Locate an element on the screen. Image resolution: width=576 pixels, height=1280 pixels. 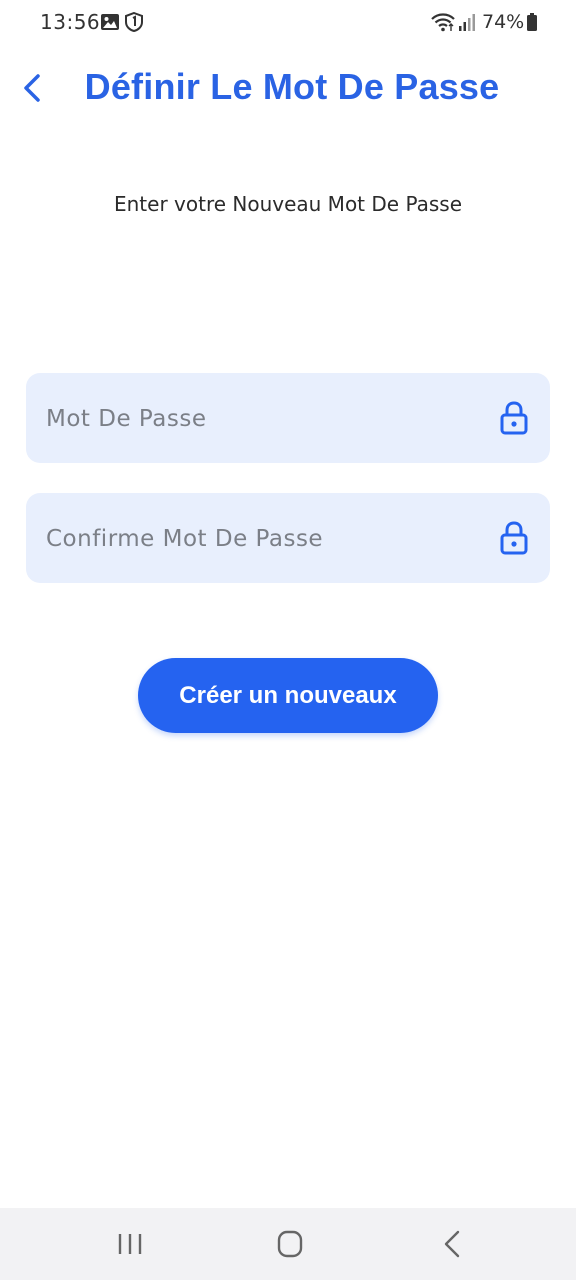
page-title: Définir Le Mot De Passe is located at coordinates (292, 86).